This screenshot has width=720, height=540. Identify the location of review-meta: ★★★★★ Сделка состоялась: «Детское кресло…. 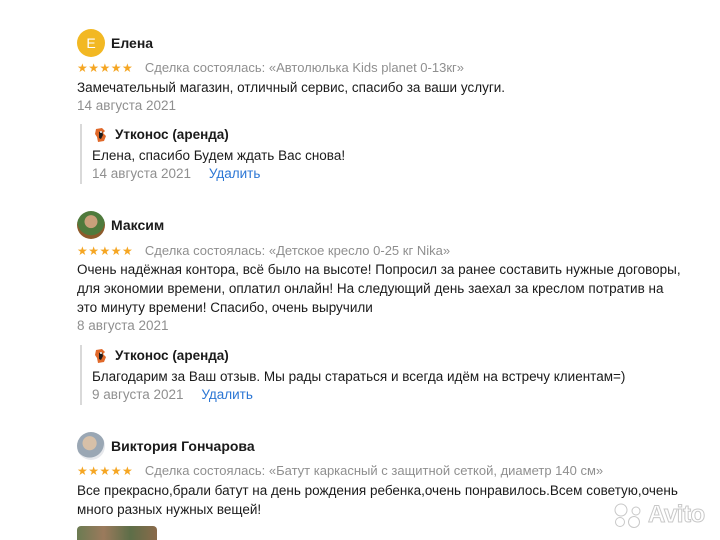
(263, 251).